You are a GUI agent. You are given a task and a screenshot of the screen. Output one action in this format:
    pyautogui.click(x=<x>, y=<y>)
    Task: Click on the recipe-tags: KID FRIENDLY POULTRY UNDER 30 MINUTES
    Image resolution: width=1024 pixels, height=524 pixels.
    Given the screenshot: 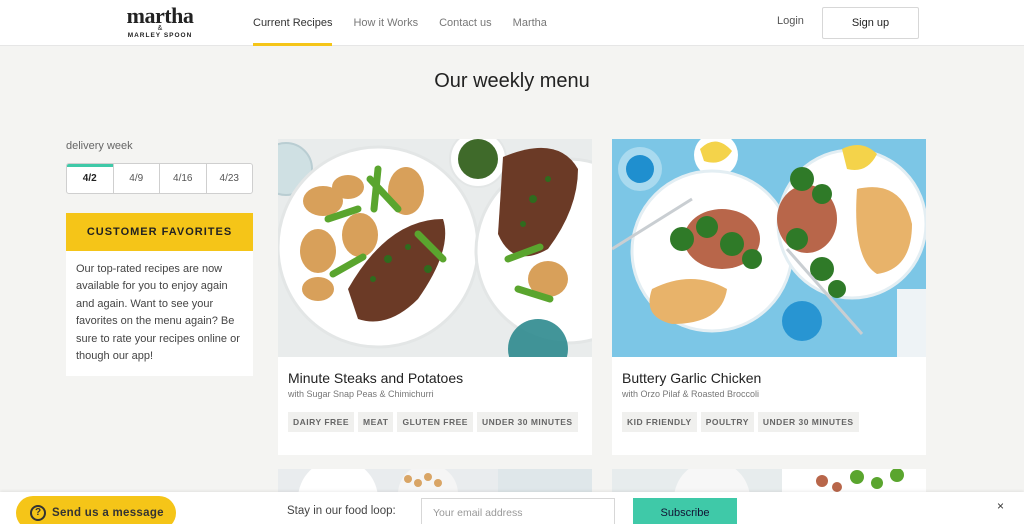 What is the action you would take?
    pyautogui.click(x=742, y=422)
    